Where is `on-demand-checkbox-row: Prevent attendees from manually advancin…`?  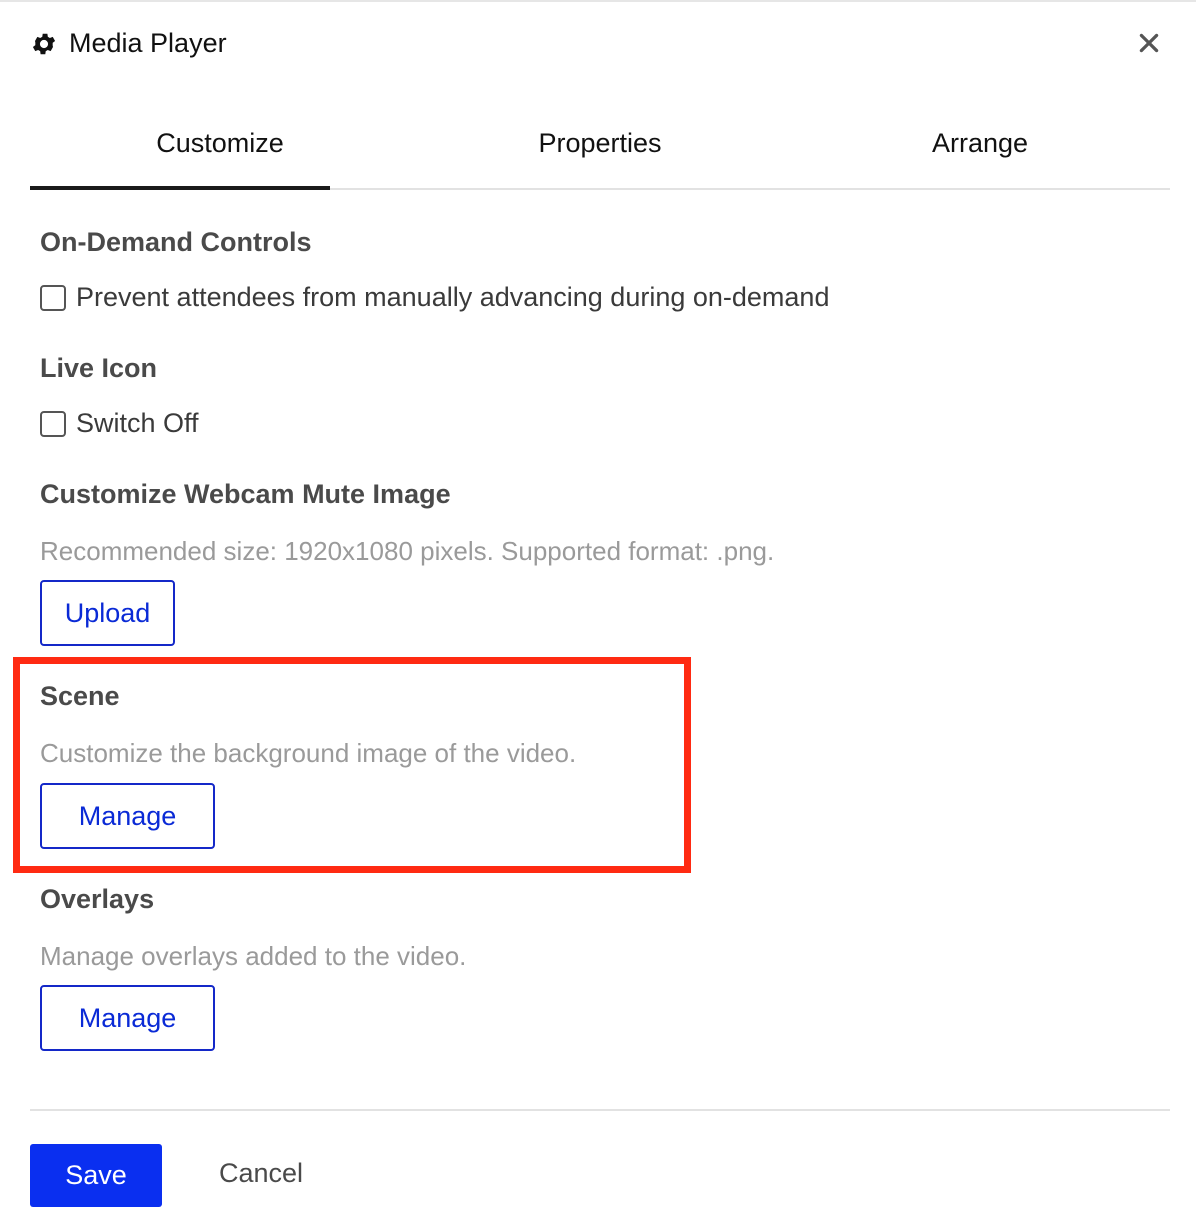 on-demand-checkbox-row: Prevent attendees from manually advancin… is located at coordinates (434, 297).